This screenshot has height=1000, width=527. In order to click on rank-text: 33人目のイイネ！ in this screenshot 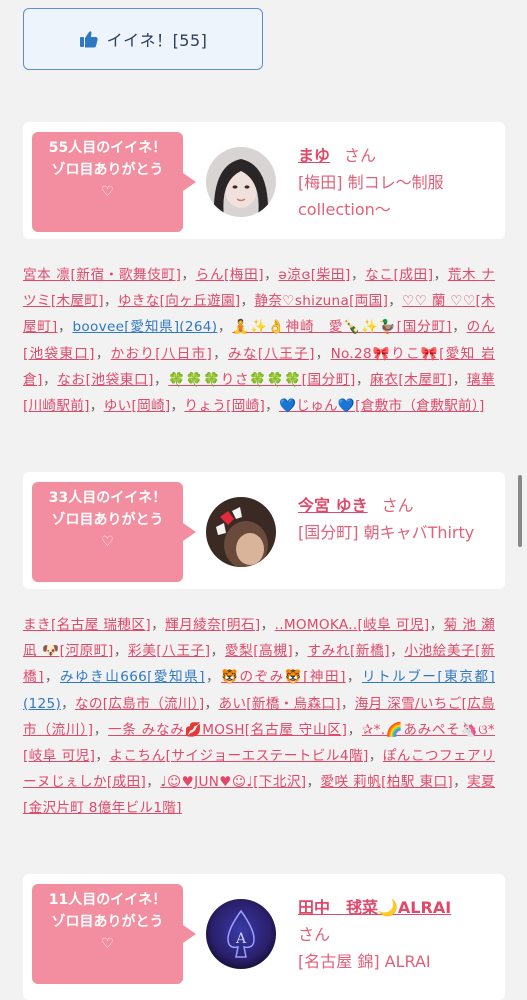, I will do `click(107, 498)`.